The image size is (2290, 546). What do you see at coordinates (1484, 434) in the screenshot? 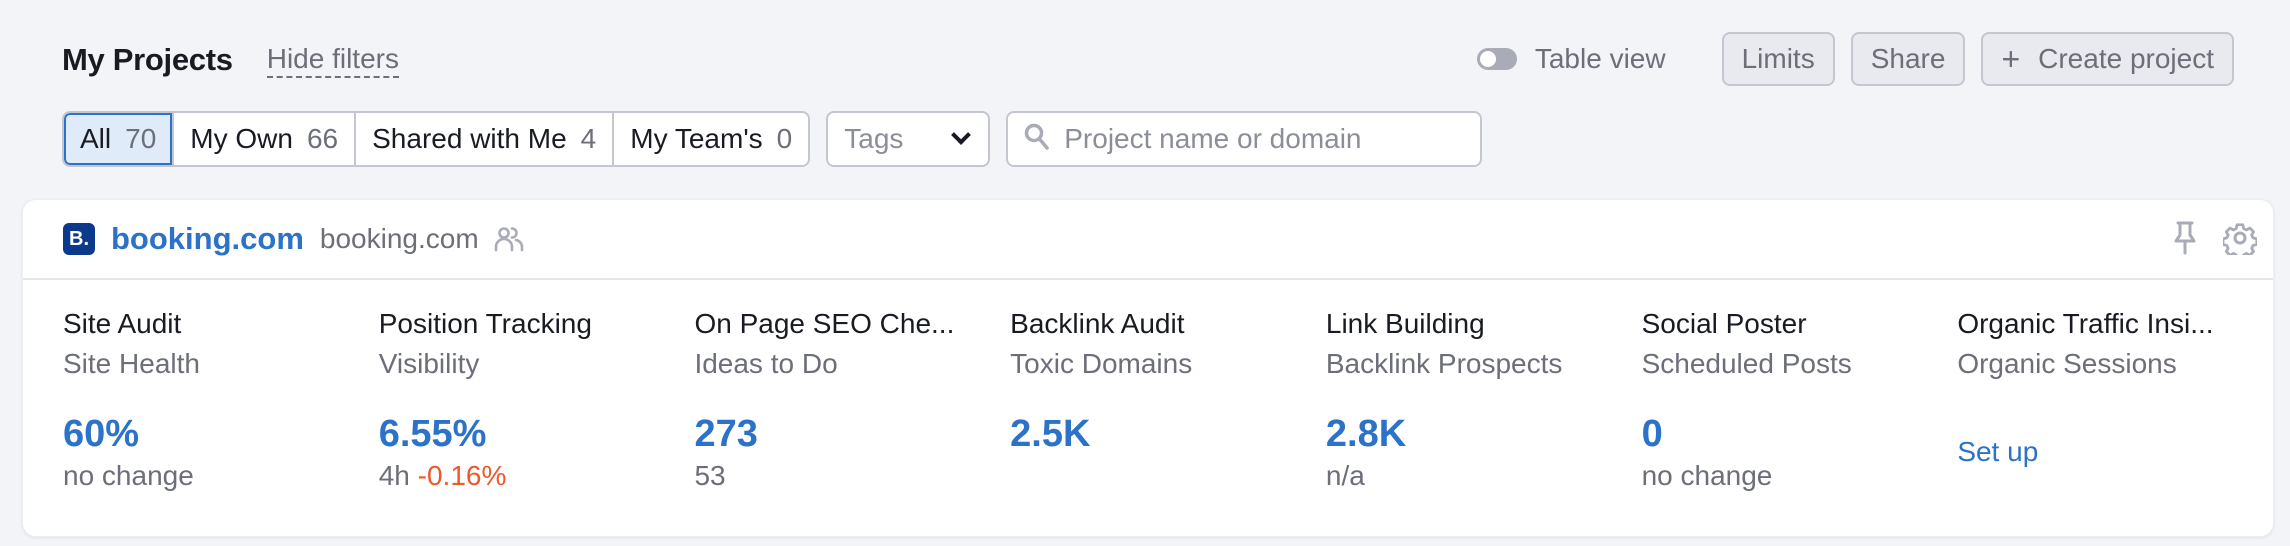
I see `widget-value: 2.8K` at bounding box center [1484, 434].